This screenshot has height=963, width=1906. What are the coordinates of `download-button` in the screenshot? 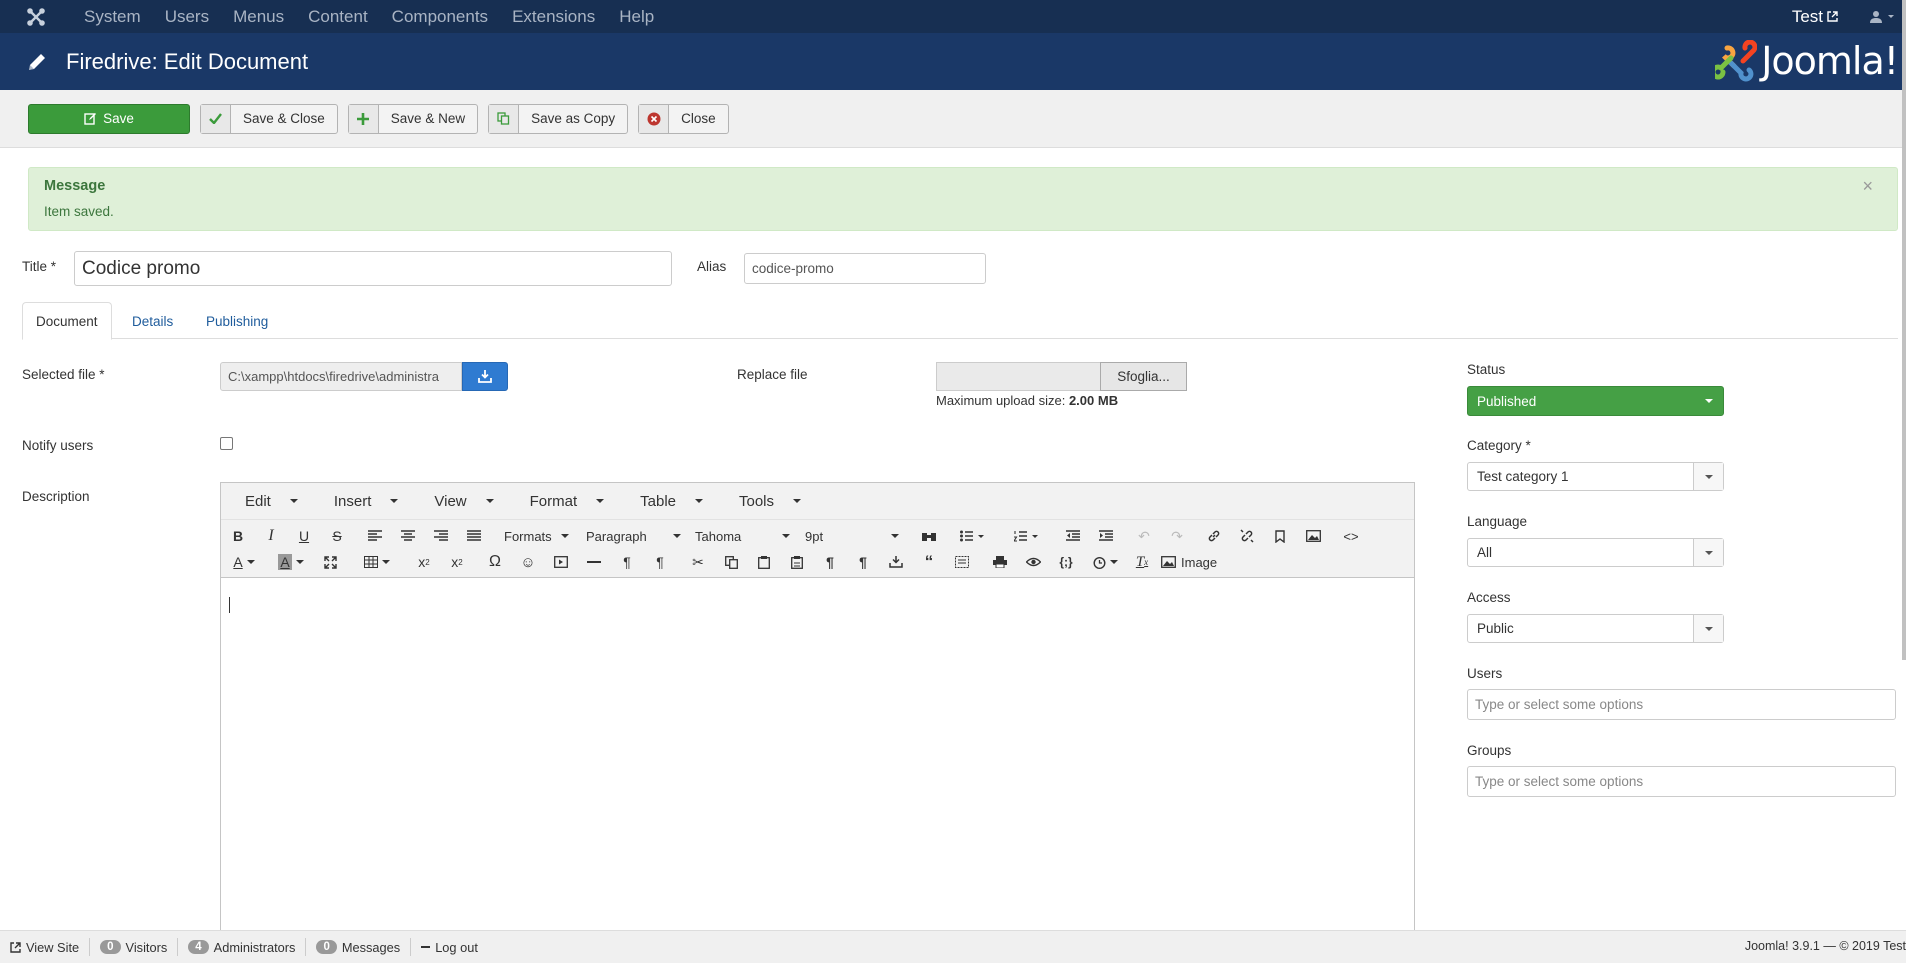 It's located at (485, 376).